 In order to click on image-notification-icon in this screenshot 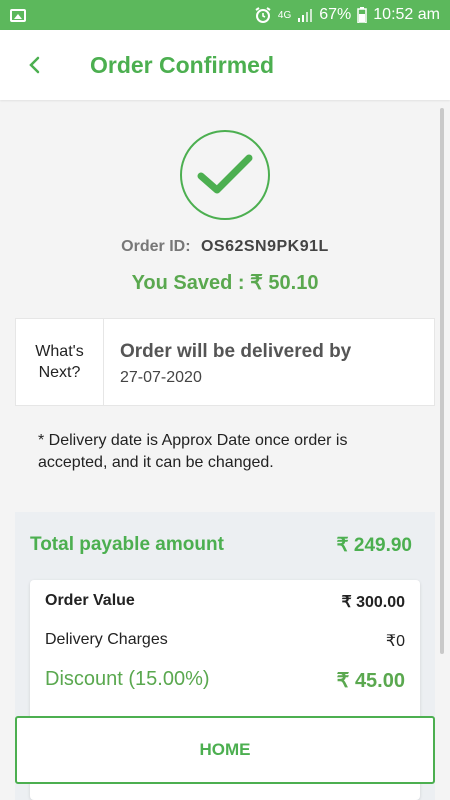, I will do `click(18, 15)`.